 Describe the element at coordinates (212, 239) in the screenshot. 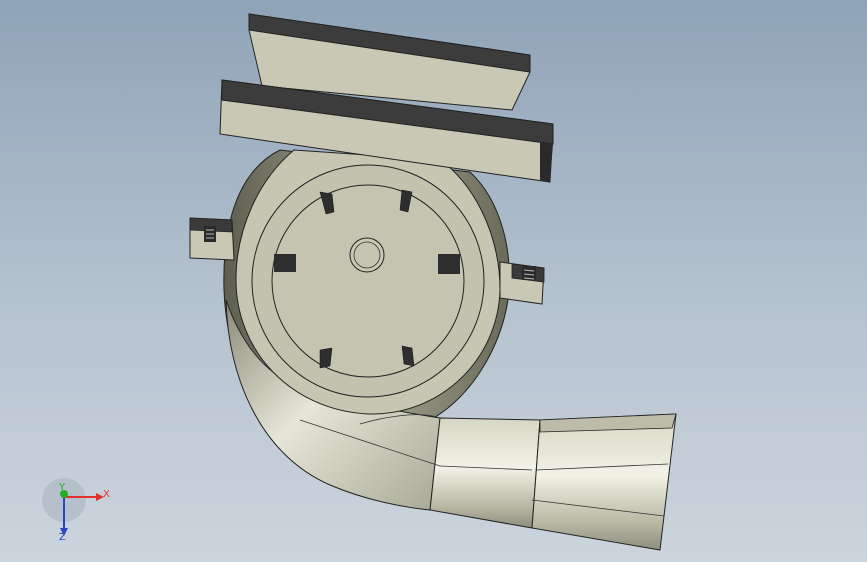

I see `left-mounting-lug` at that location.